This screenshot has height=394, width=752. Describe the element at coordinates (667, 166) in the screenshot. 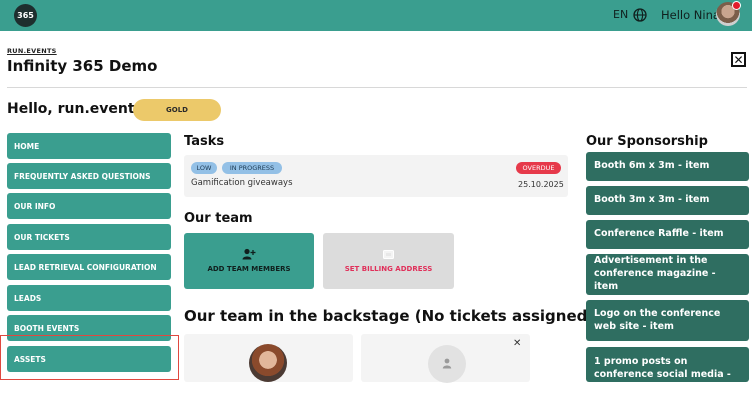

I see `sponsorship-item: Booth 6m x 3m - item` at that location.